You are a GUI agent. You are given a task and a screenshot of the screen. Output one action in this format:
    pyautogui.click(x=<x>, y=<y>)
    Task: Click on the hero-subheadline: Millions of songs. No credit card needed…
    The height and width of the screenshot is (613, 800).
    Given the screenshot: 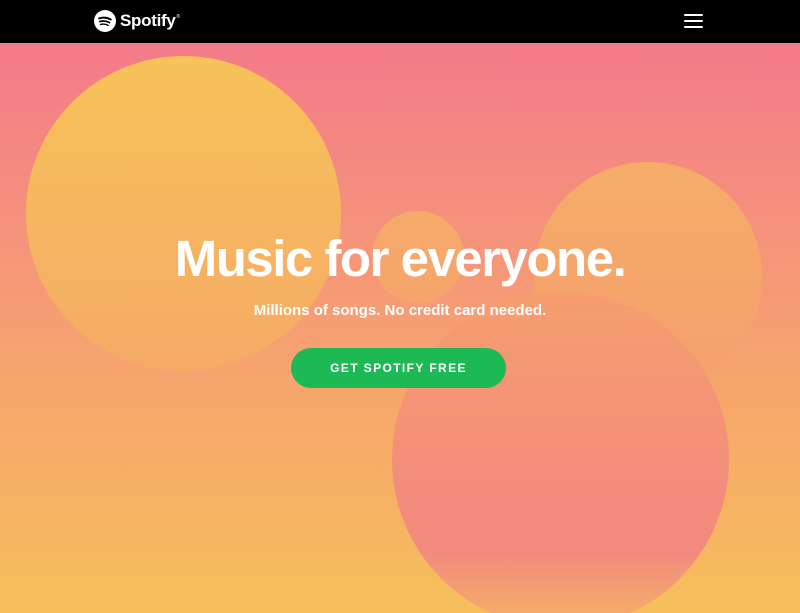 What is the action you would take?
    pyautogui.click(x=400, y=310)
    